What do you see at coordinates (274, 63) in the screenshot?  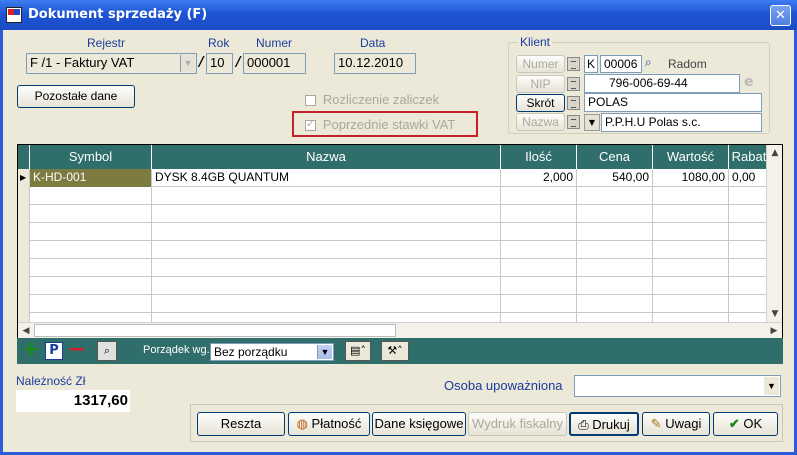 I see `numer-field: 000001` at bounding box center [274, 63].